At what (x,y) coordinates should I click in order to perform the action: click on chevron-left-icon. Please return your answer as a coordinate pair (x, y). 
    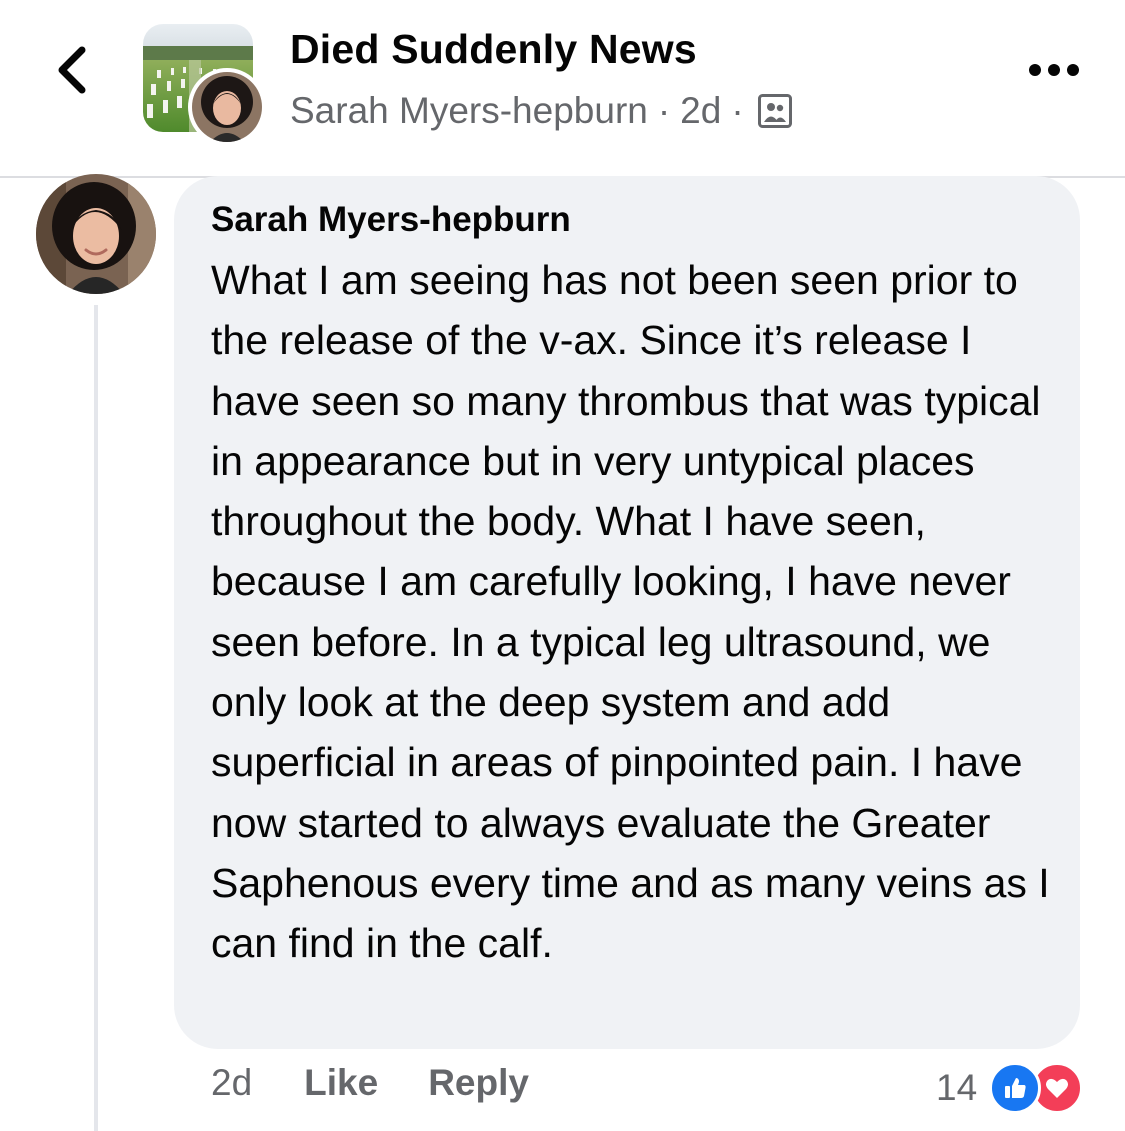
    Looking at the image, I should click on (72, 70).